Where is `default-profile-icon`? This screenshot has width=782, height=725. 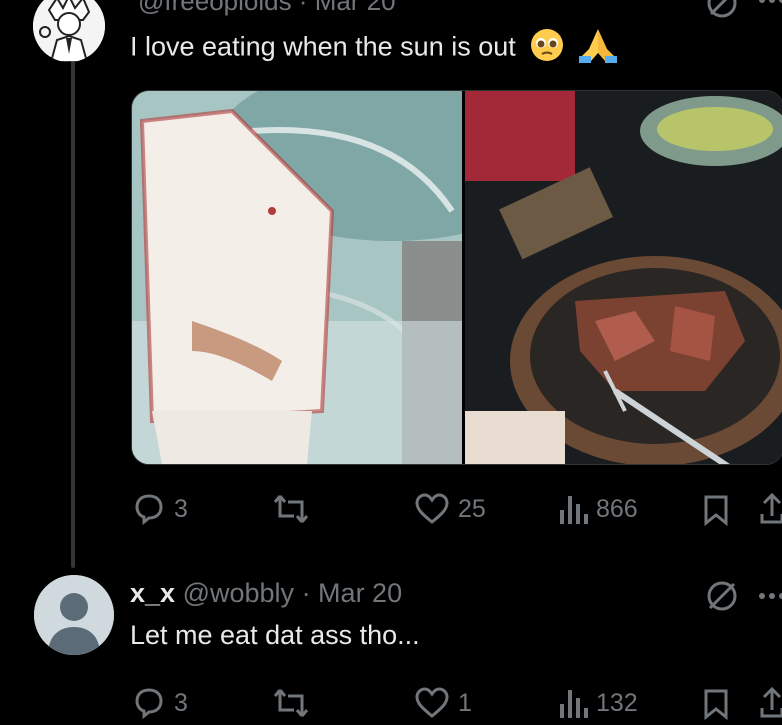 default-profile-icon is located at coordinates (74, 615).